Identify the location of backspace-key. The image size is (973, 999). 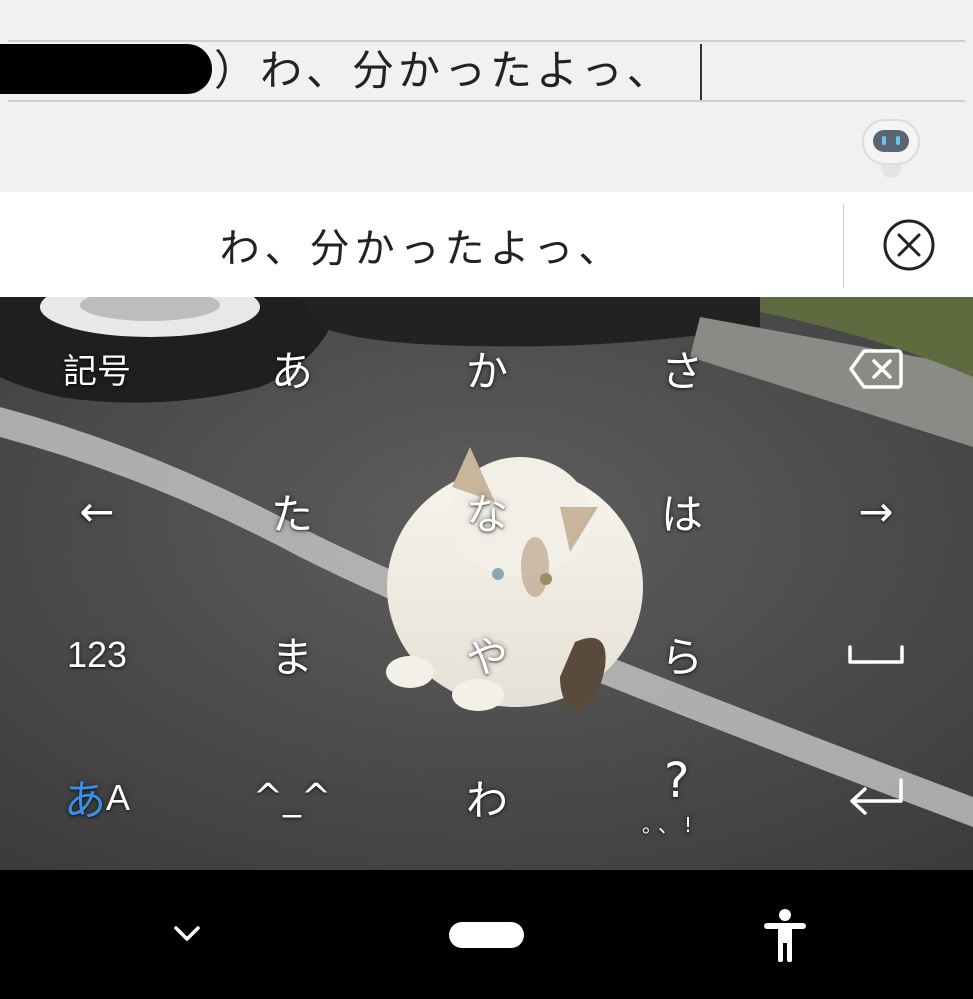
(876, 368).